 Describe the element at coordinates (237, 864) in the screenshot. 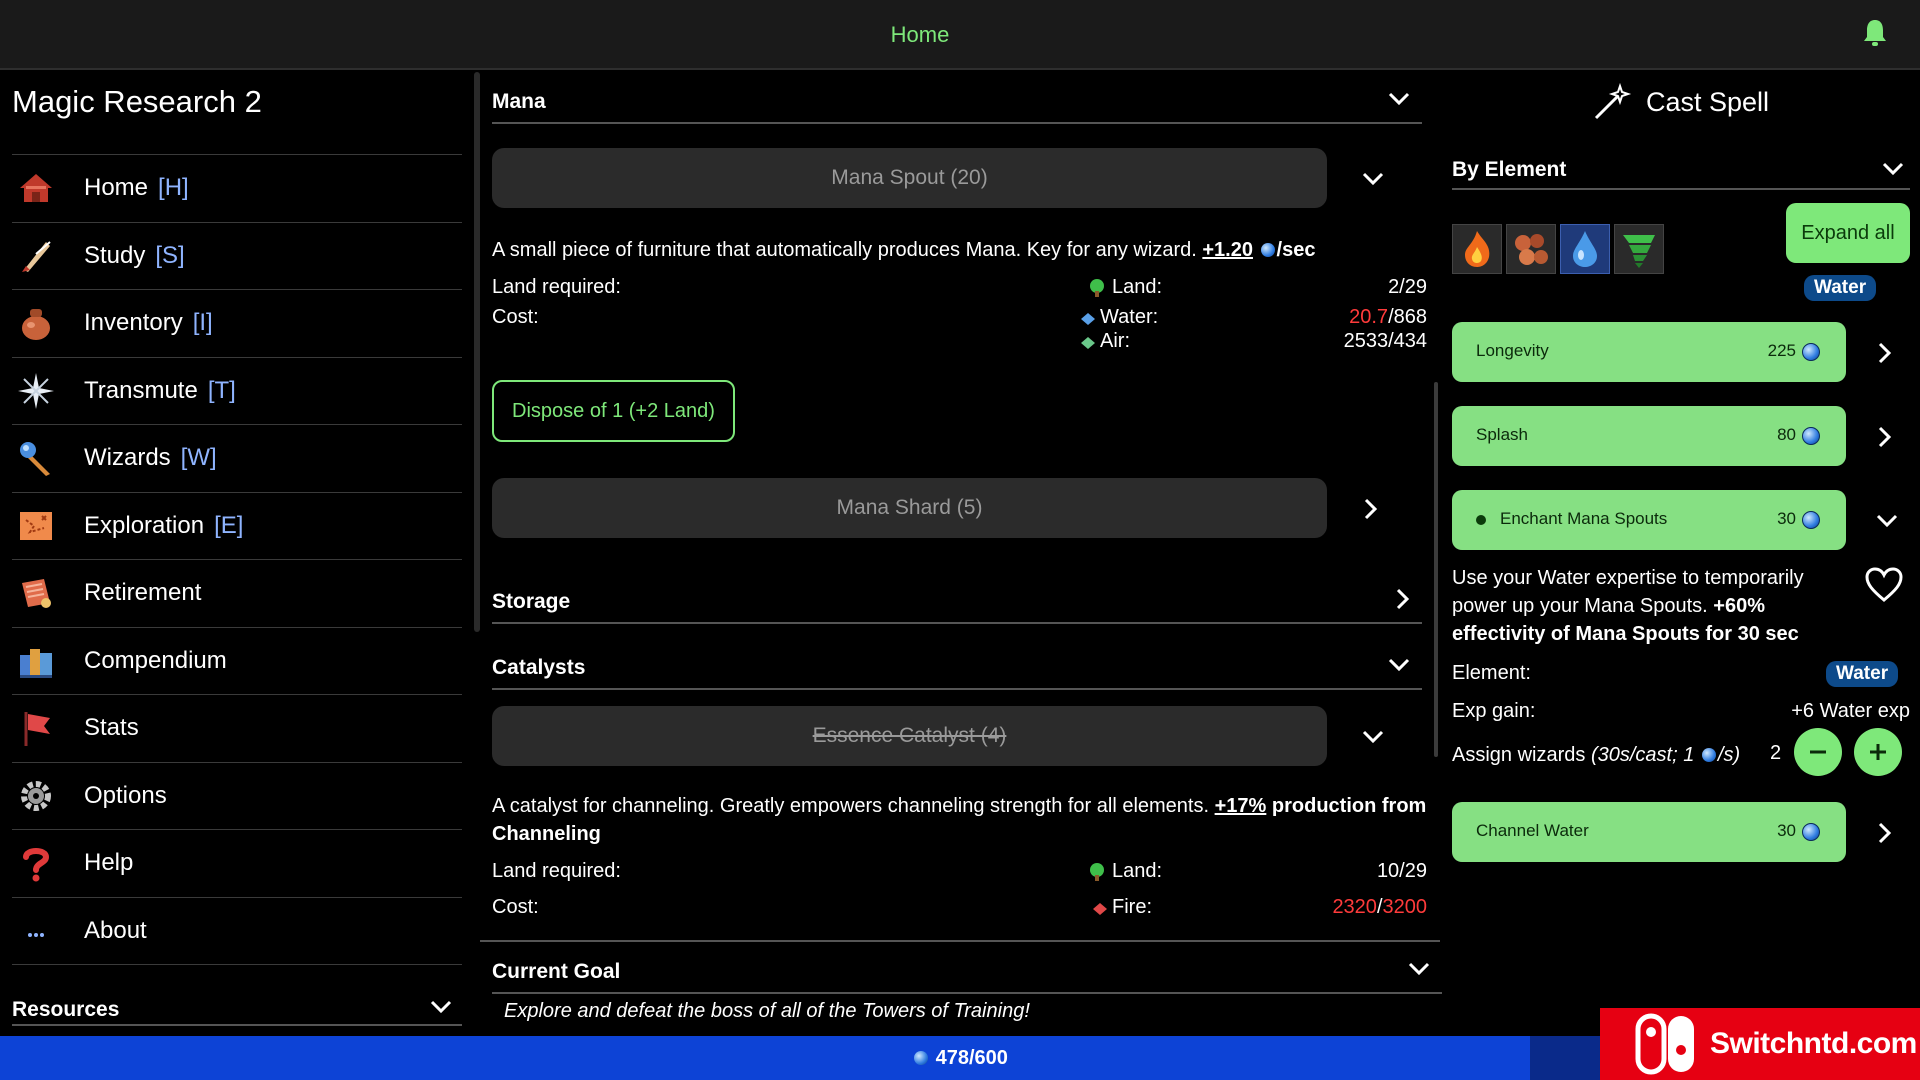

I see `nav-item-help: Help` at that location.